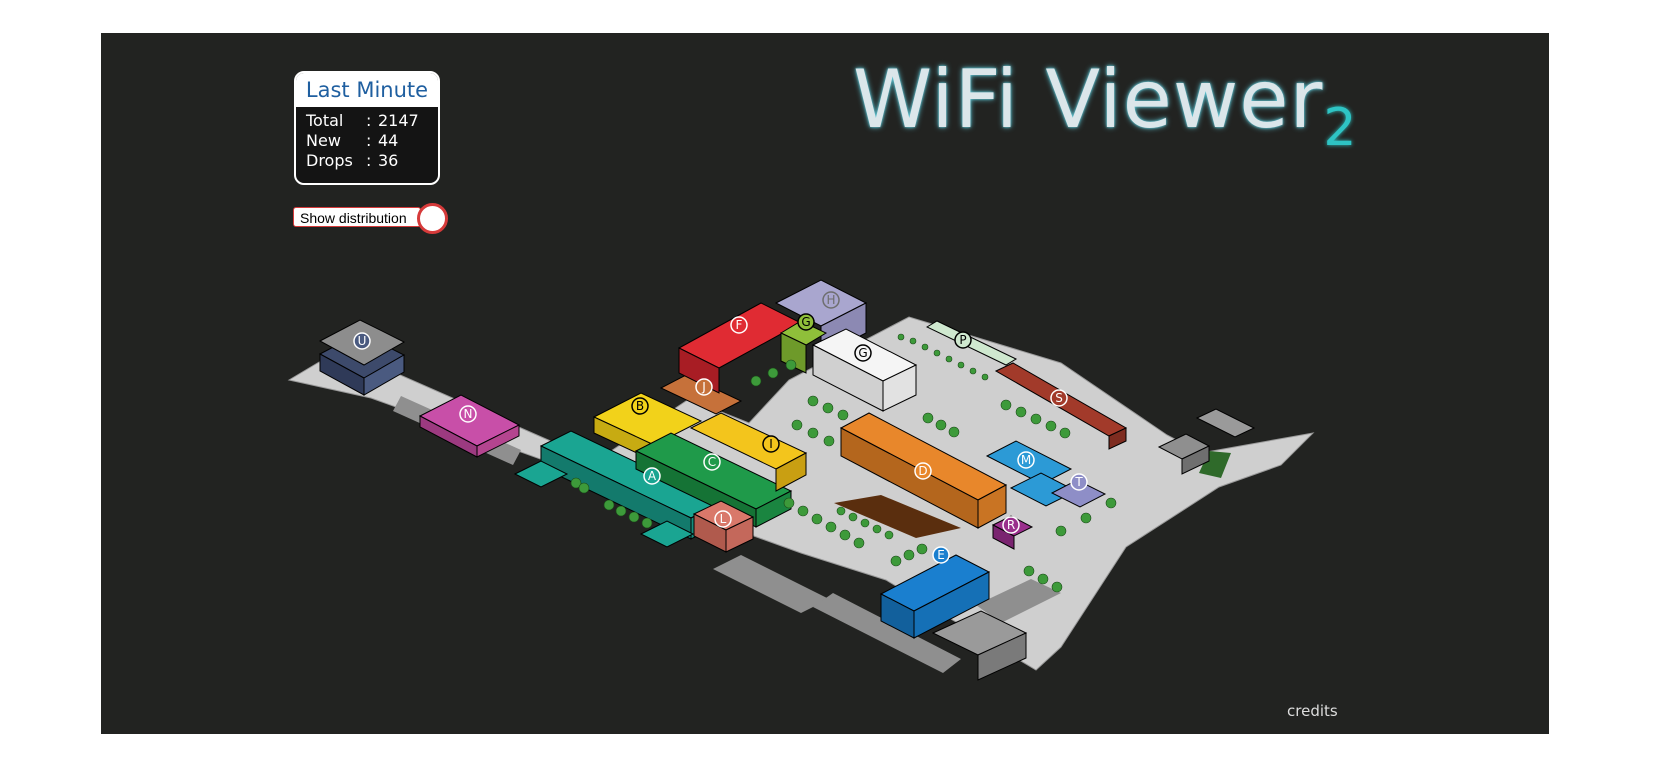 Image resolution: width=1658 pixels, height=778 pixels. I want to click on stat-drops-label: Drops, so click(329, 160).